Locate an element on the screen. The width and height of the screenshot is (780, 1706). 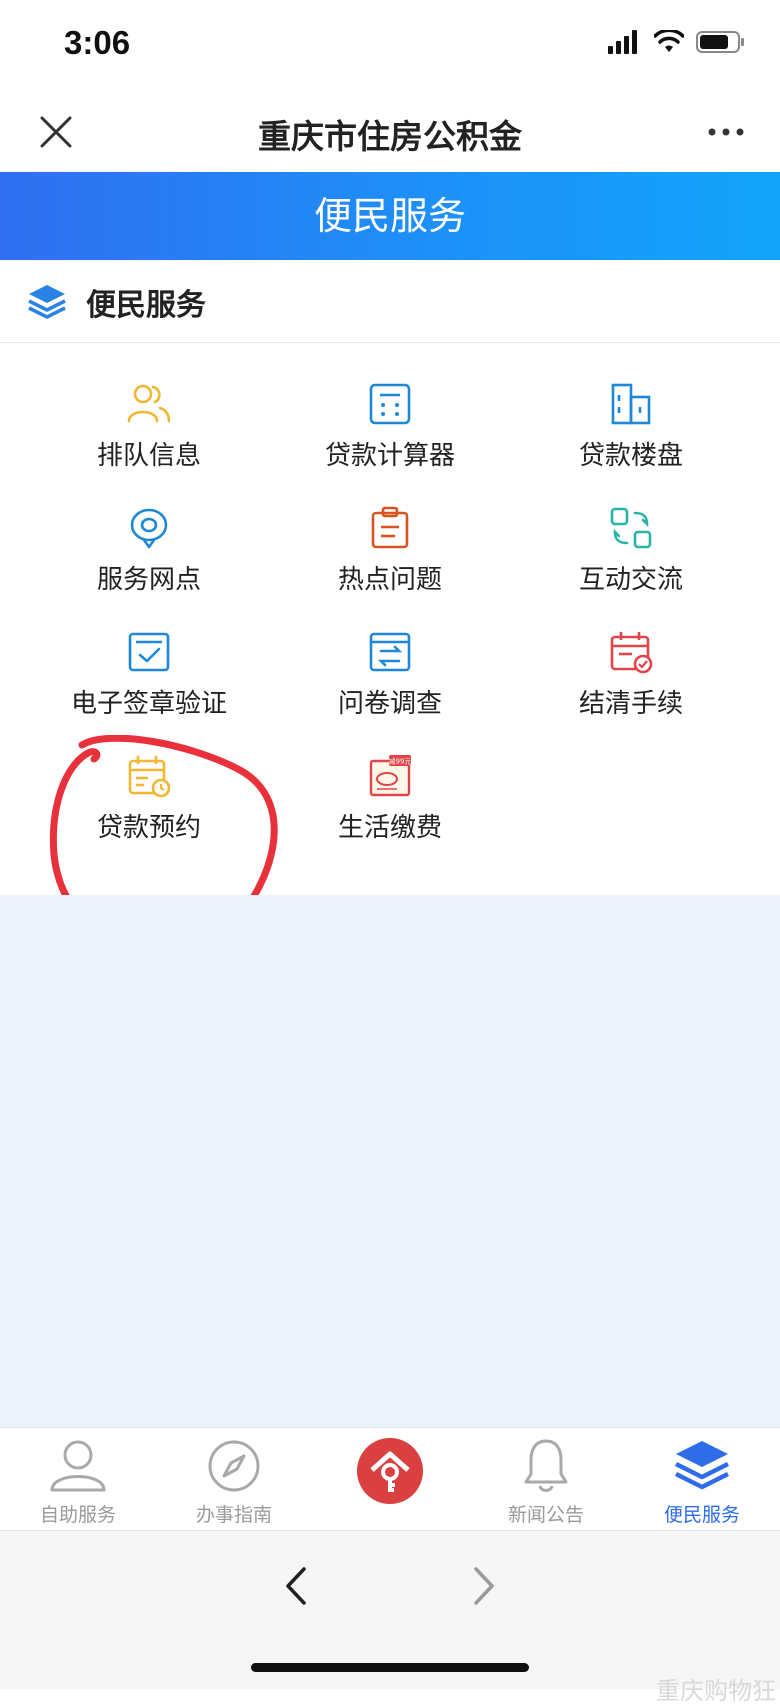
nav-bar: 重庆市住房公积金 is located at coordinates (390, 132).